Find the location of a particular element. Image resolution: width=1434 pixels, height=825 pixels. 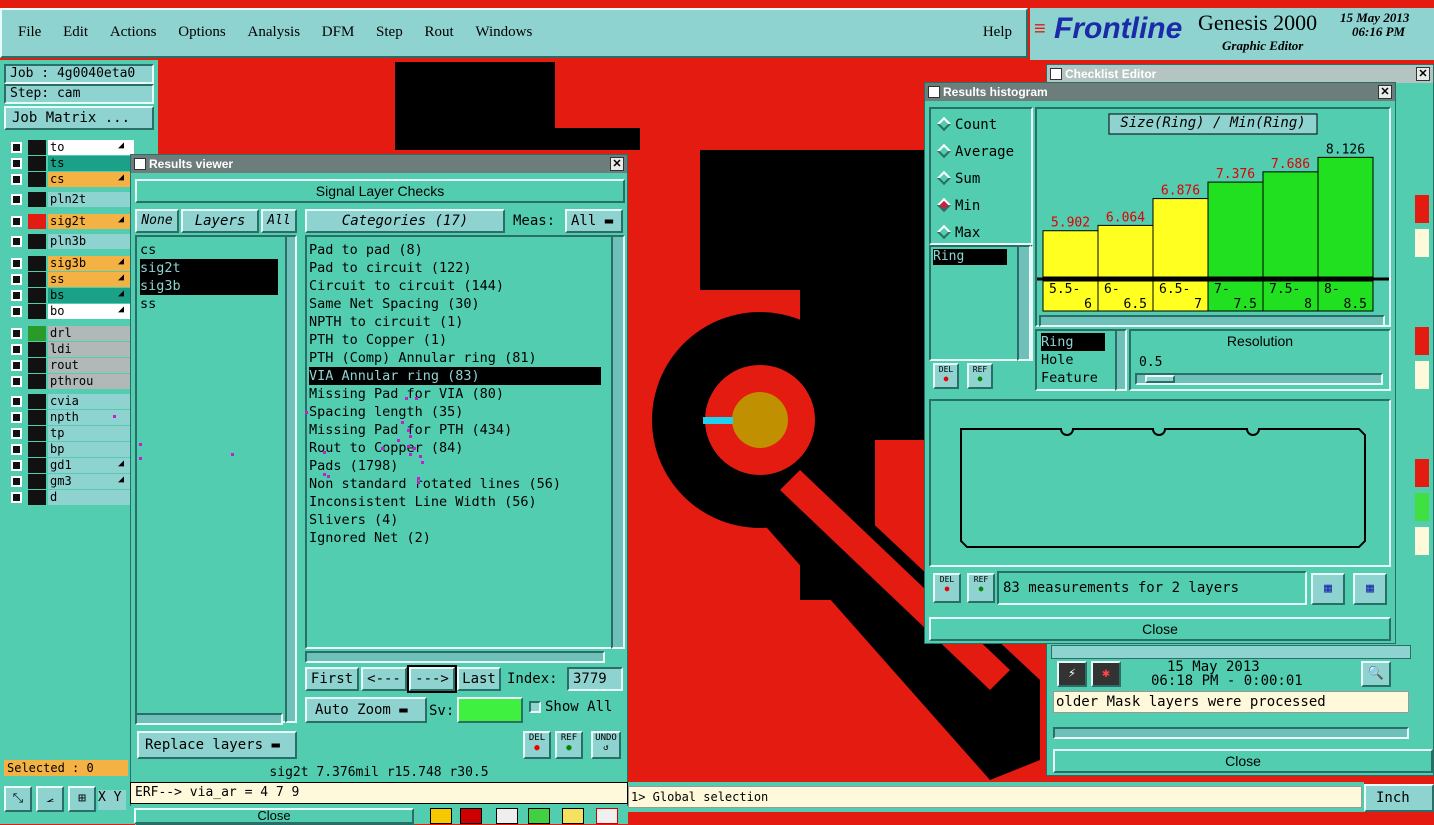

range-item: Feature is located at coordinates (1073, 378).